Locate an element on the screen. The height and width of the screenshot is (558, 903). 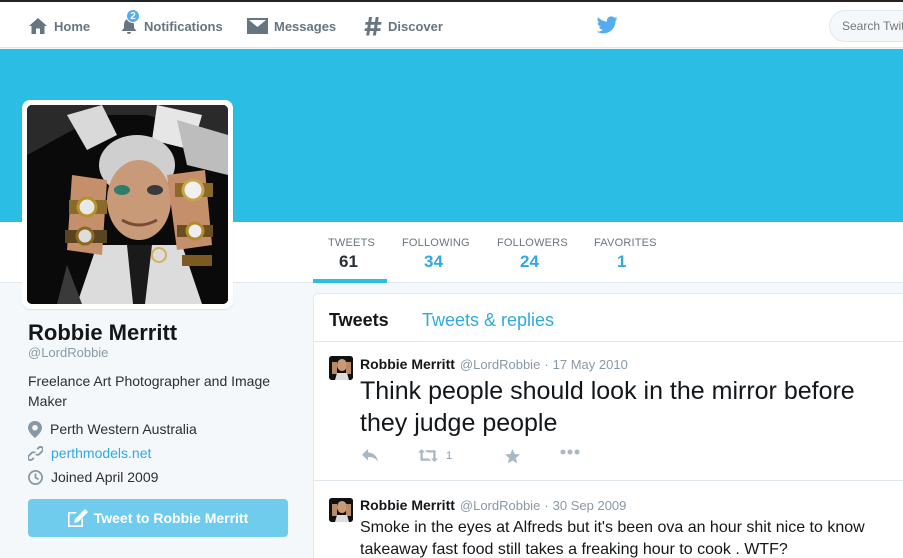
more-dots-icon is located at coordinates (570, 452).